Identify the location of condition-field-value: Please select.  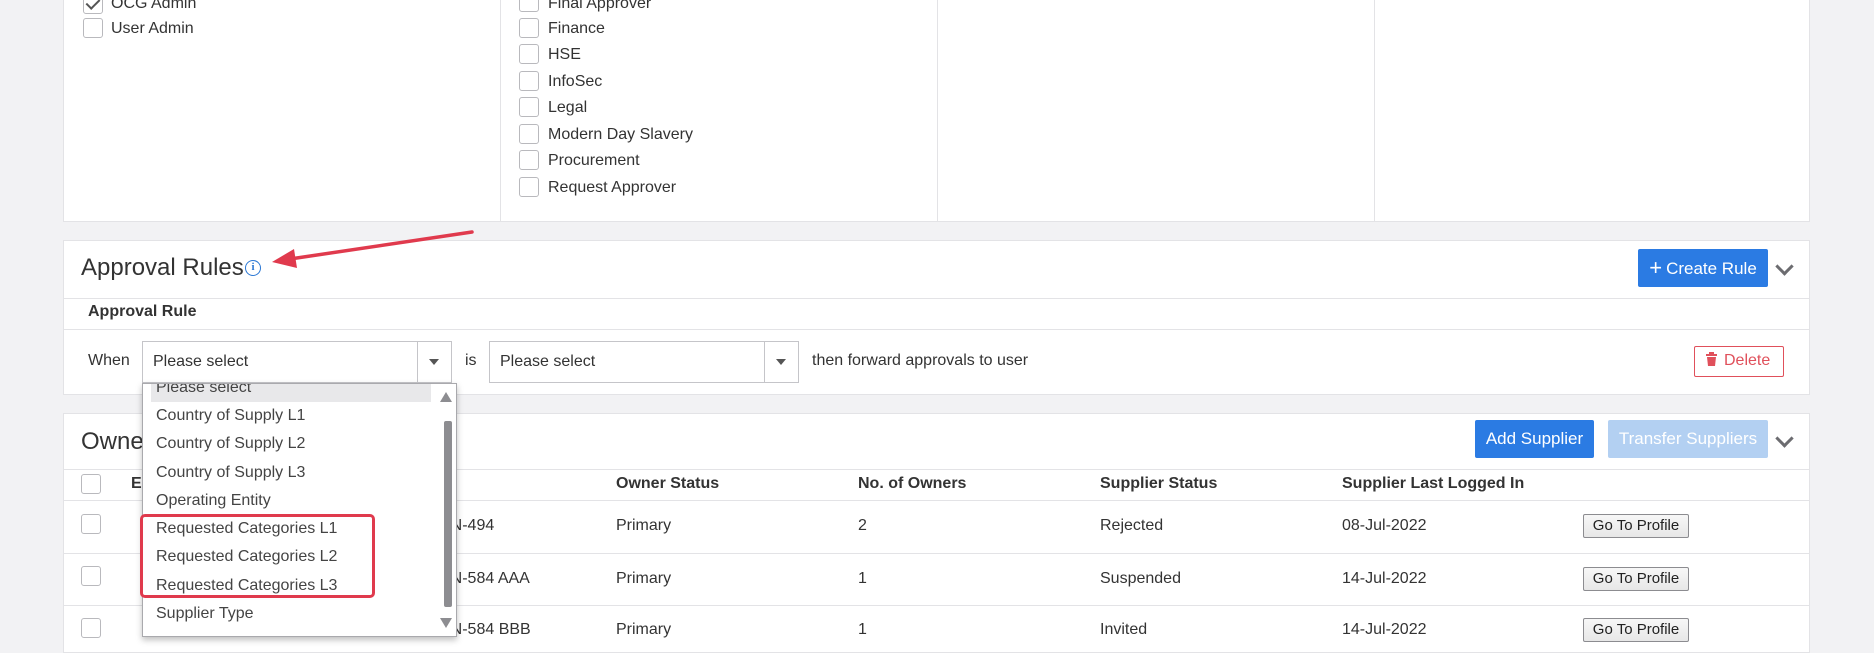
(201, 361).